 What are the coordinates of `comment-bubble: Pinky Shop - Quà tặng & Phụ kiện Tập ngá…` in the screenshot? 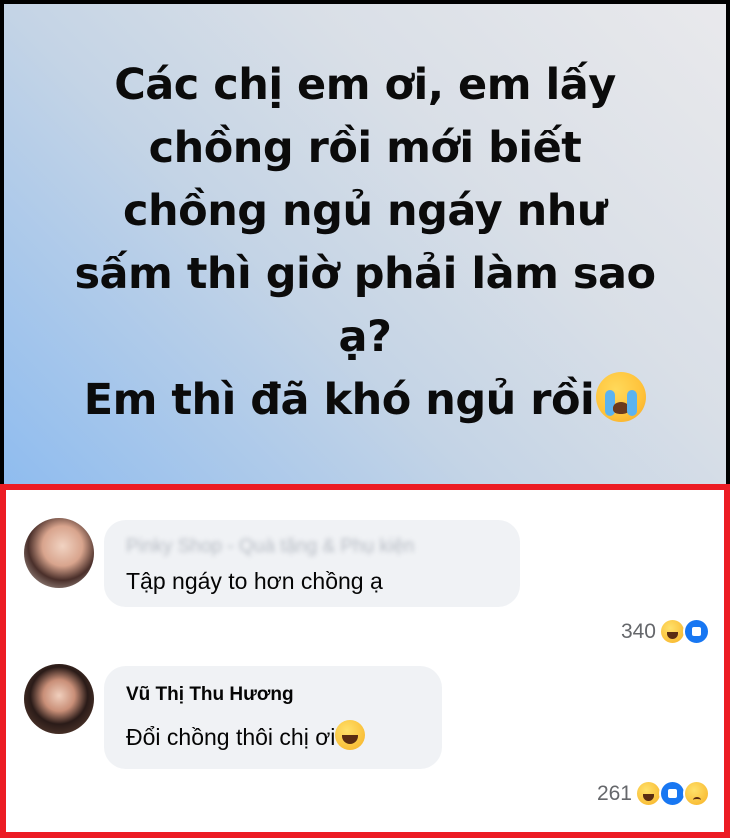 It's located at (312, 563).